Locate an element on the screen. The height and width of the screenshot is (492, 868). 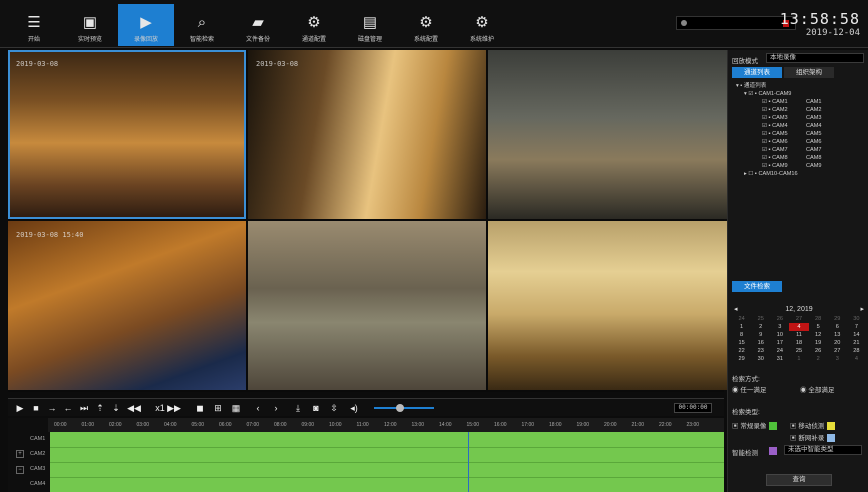
calendar-day: 6 is located at coordinates (837, 327).